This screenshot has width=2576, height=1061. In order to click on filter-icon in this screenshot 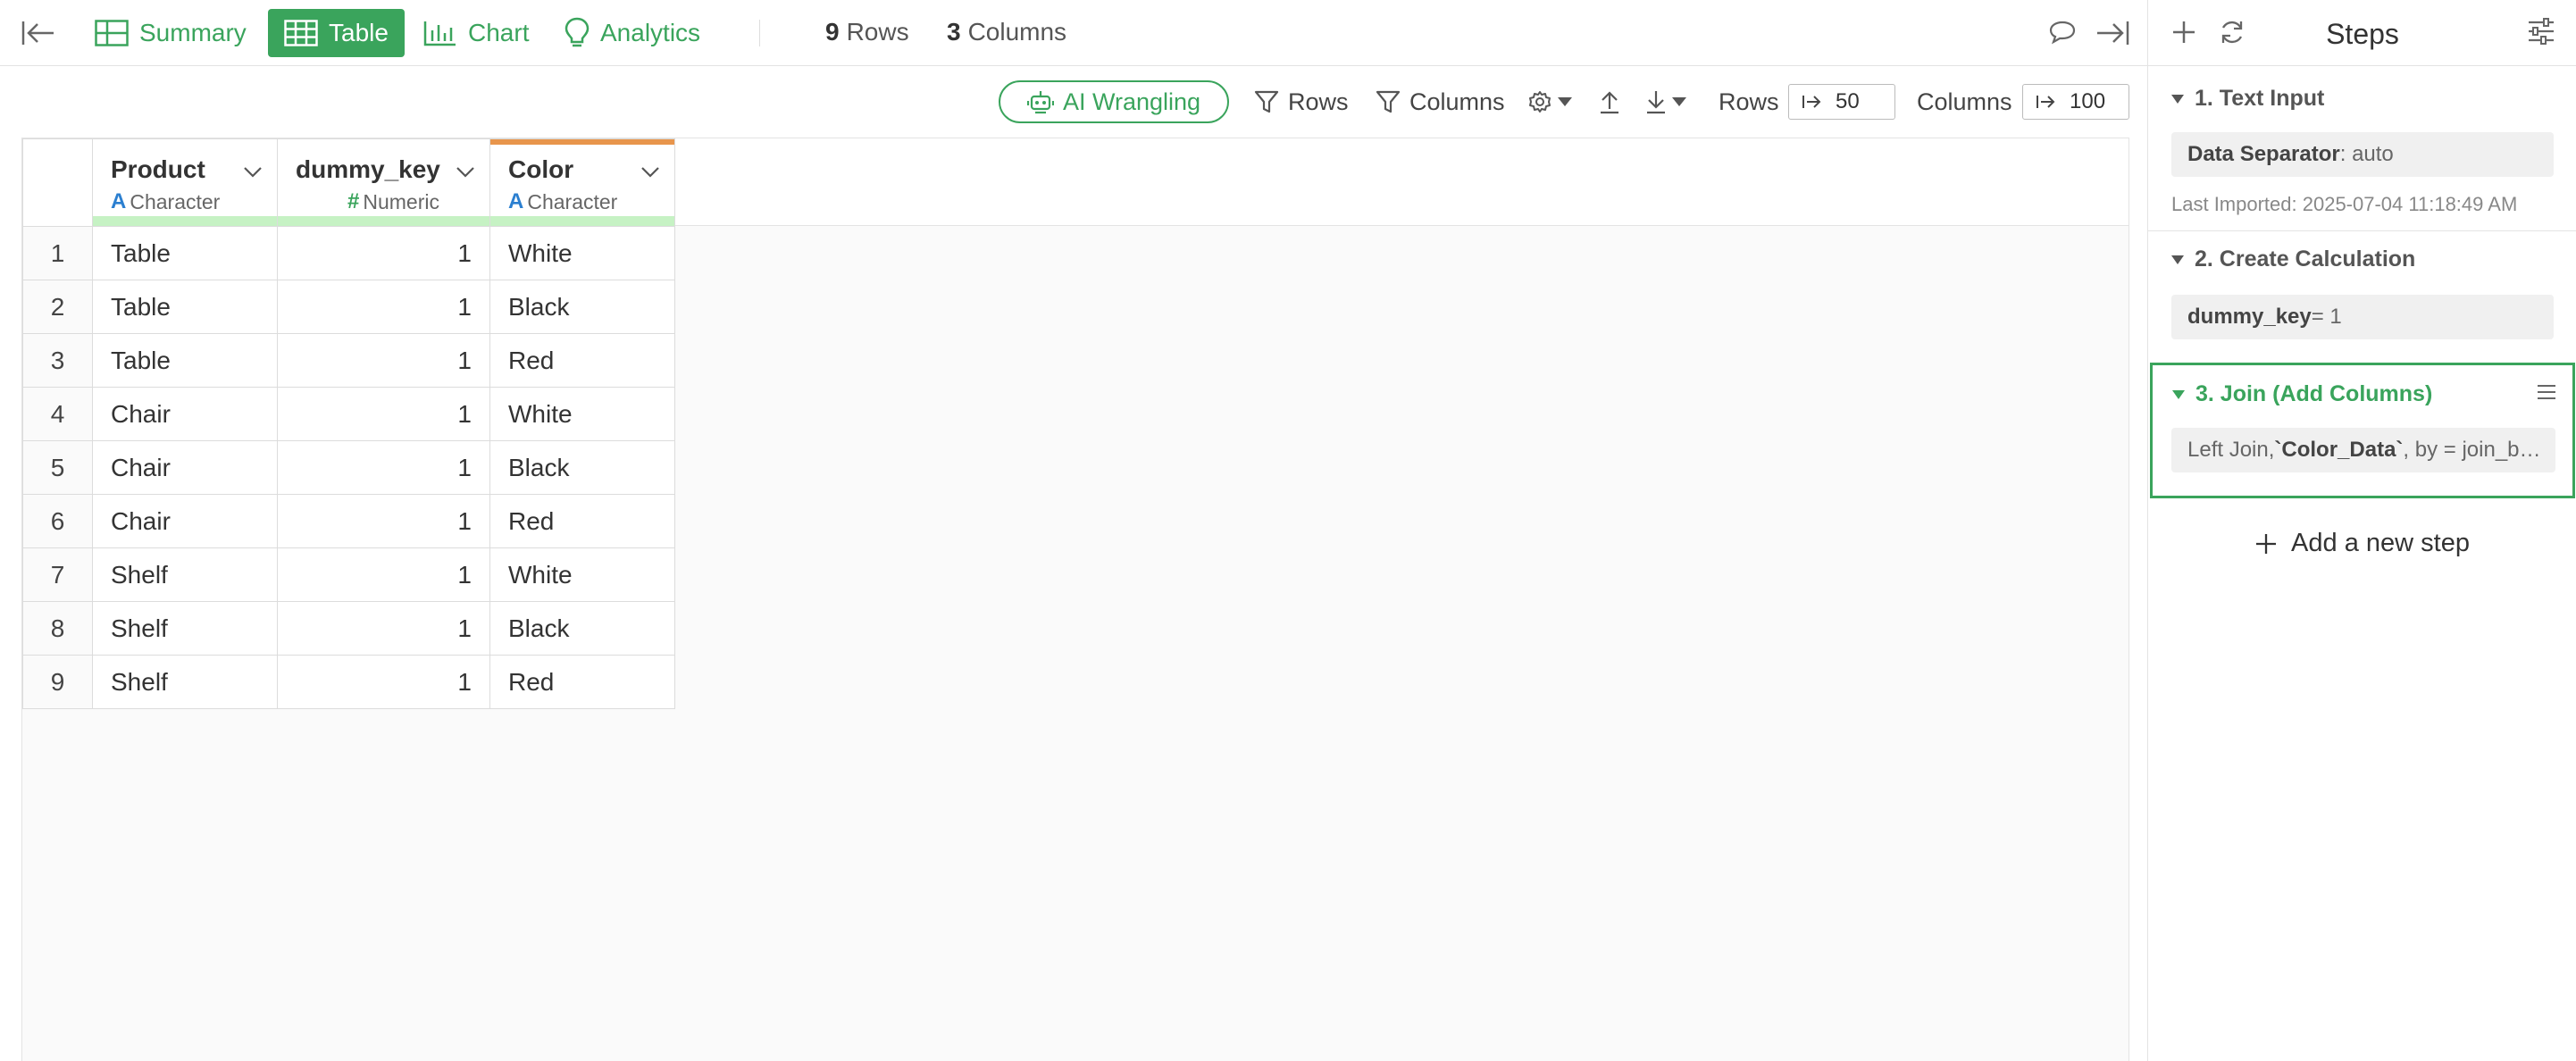, I will do `click(1266, 101)`.